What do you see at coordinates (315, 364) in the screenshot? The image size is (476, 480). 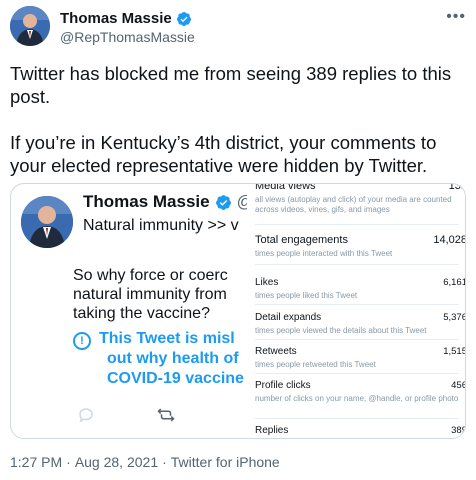 I see `stat-retweets-desc: times people retweeted this Tweet` at bounding box center [315, 364].